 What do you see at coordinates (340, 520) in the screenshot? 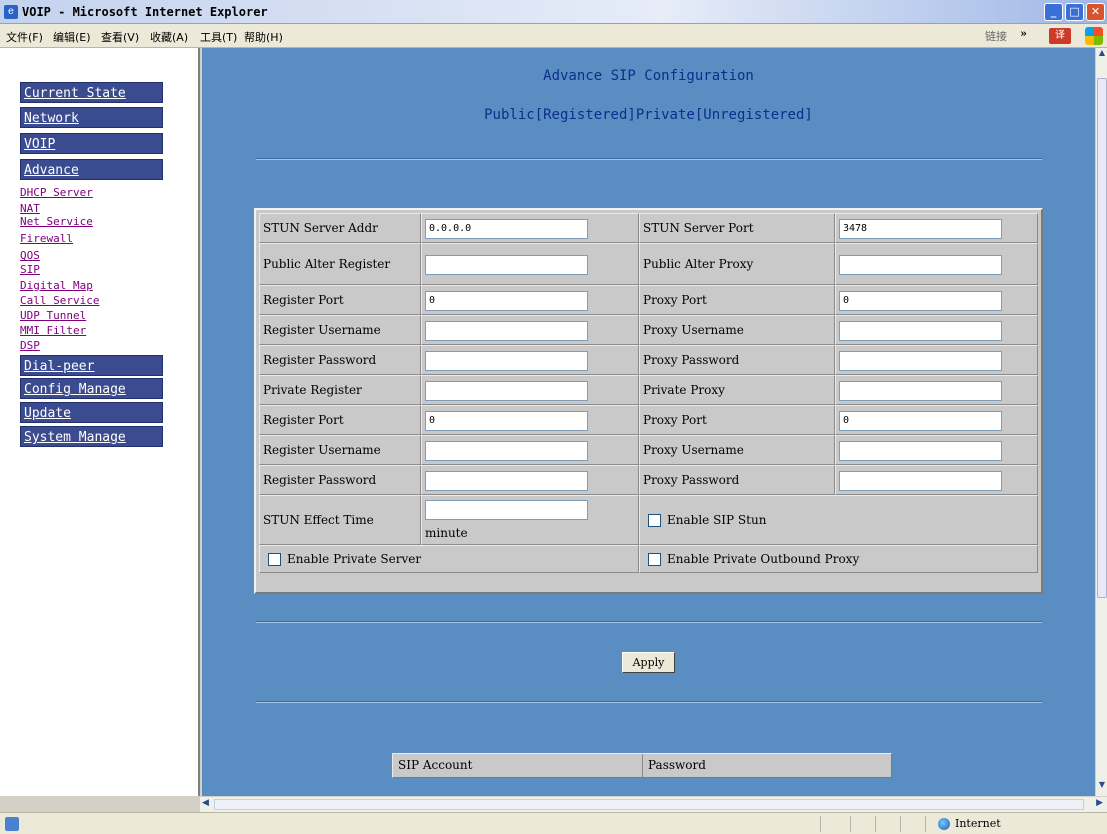
I see `stun-effect-time-label: STUN Effect Time` at bounding box center [340, 520].